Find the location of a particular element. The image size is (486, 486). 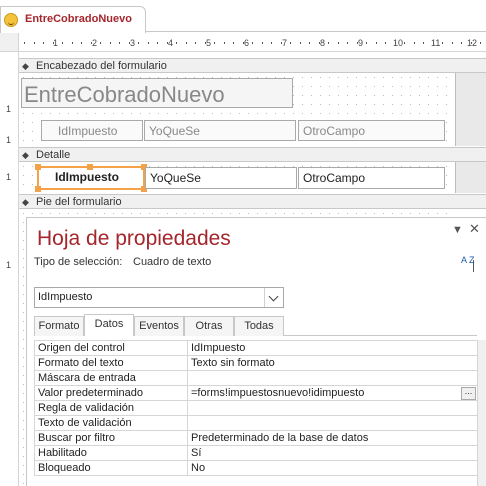

property-scrollbar is located at coordinates (481, 413).